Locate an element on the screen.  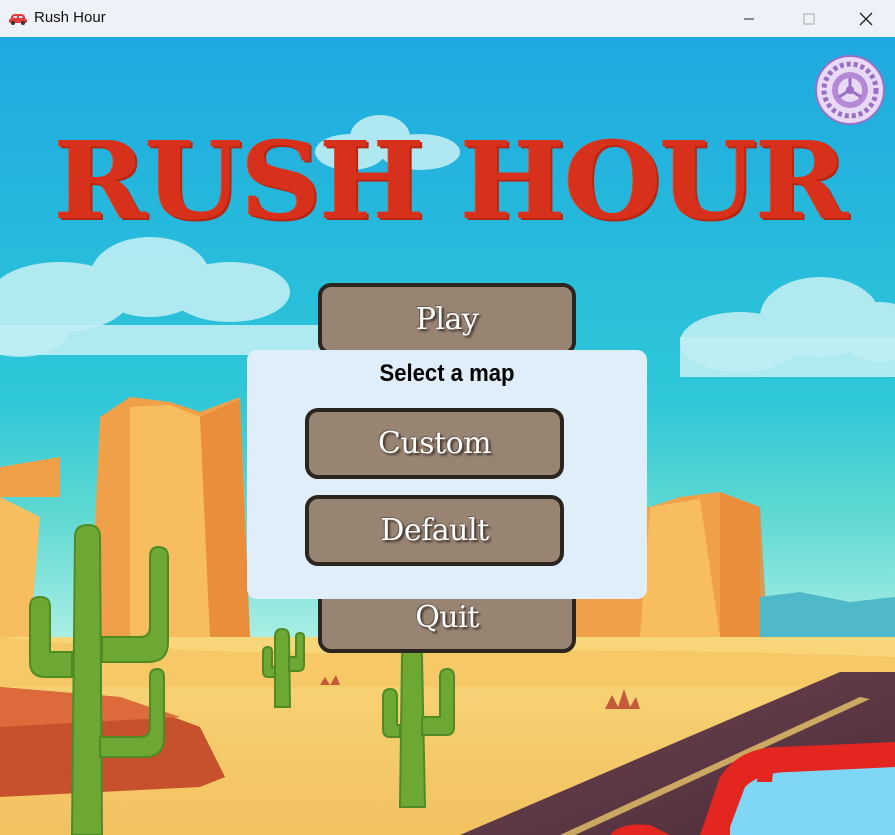
minimize-icon is located at coordinates (749, 18).